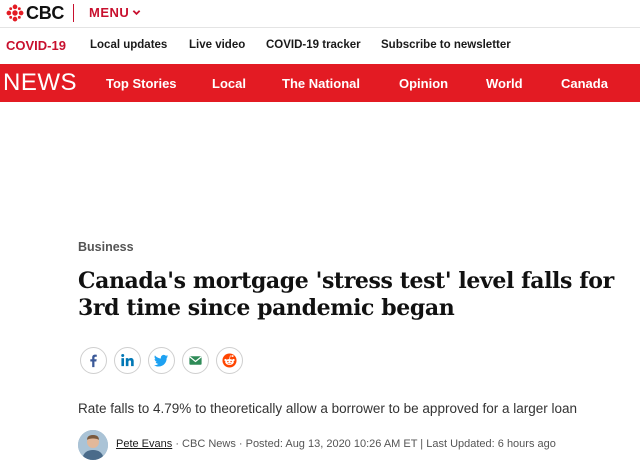  What do you see at coordinates (584, 83) in the screenshot?
I see `nav-canada: Canada` at bounding box center [584, 83].